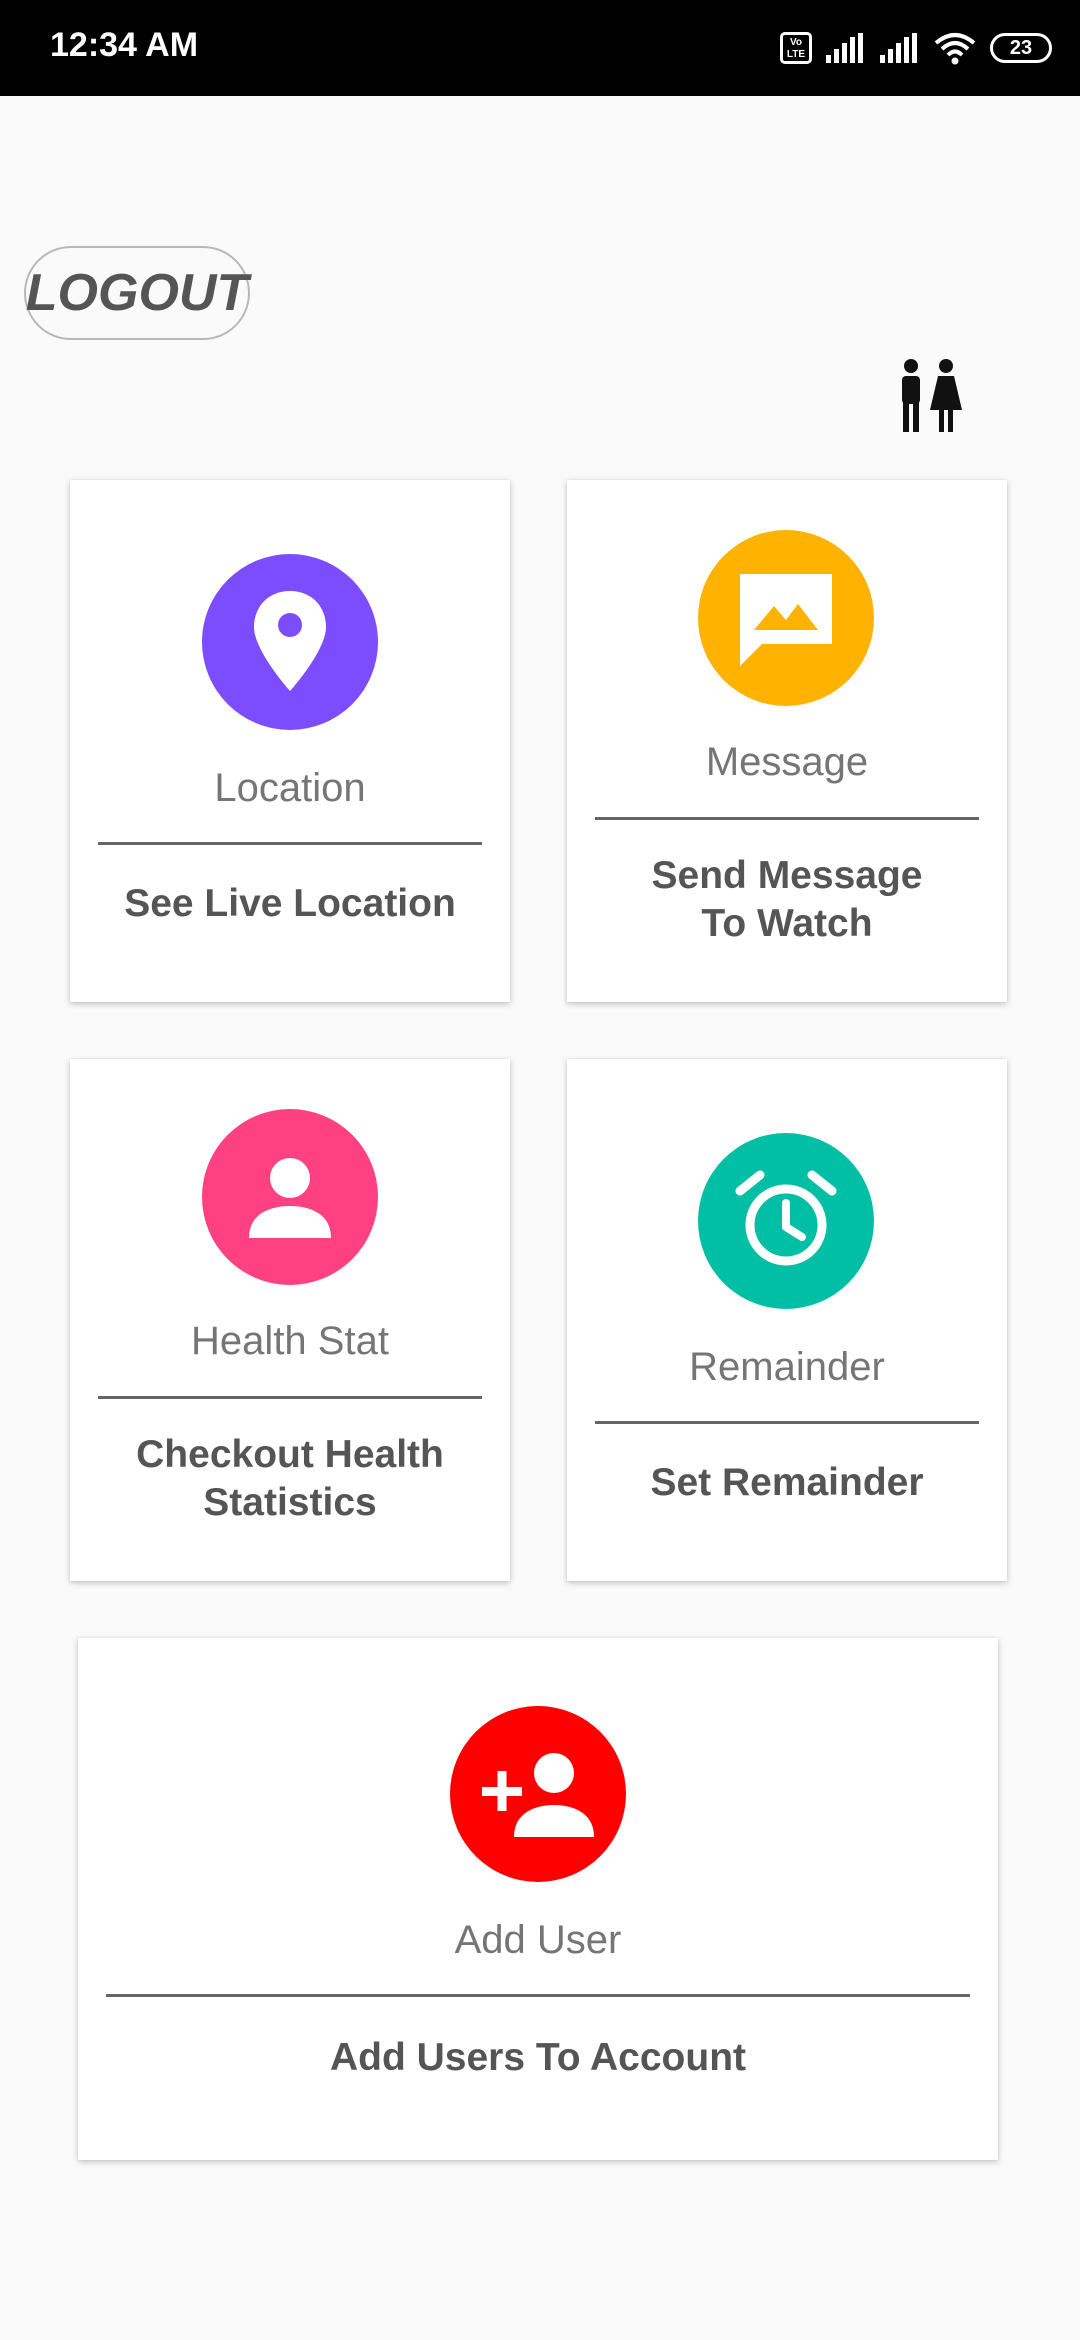 This screenshot has width=1080, height=2340. I want to click on add-user-title: Add User, so click(538, 1940).